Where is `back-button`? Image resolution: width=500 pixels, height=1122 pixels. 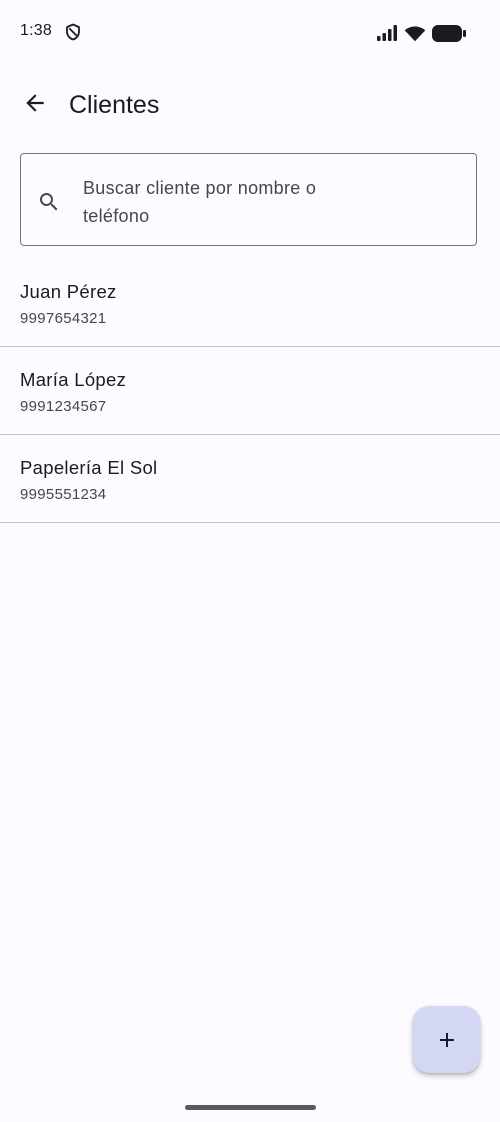 back-button is located at coordinates (35, 103).